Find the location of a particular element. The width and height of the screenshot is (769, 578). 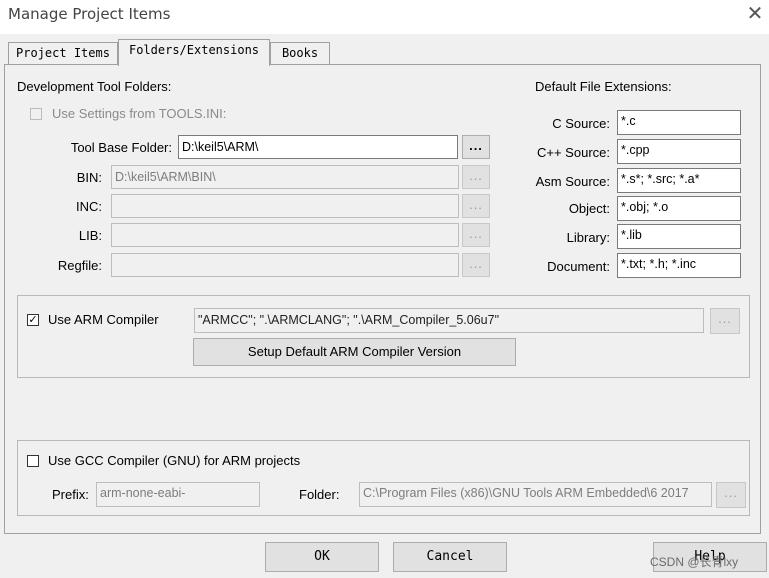

c-source-input: *.c is located at coordinates (679, 122).